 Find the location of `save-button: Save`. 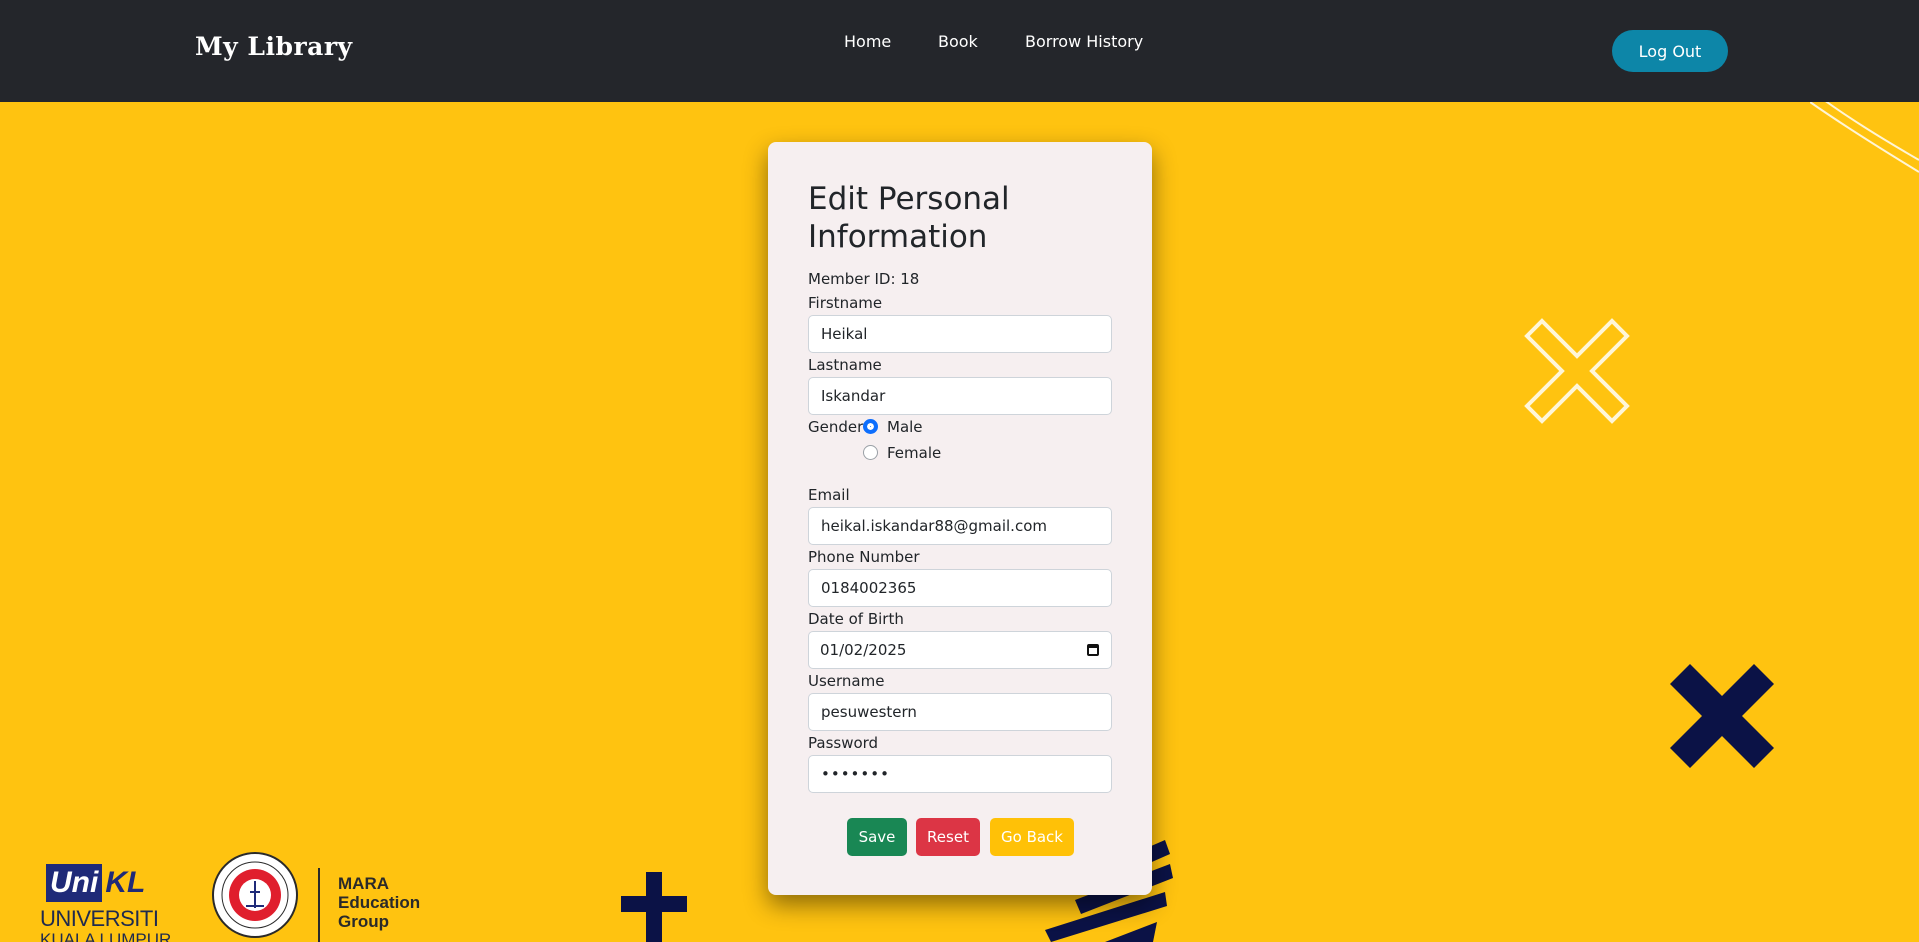

save-button: Save is located at coordinates (877, 837).